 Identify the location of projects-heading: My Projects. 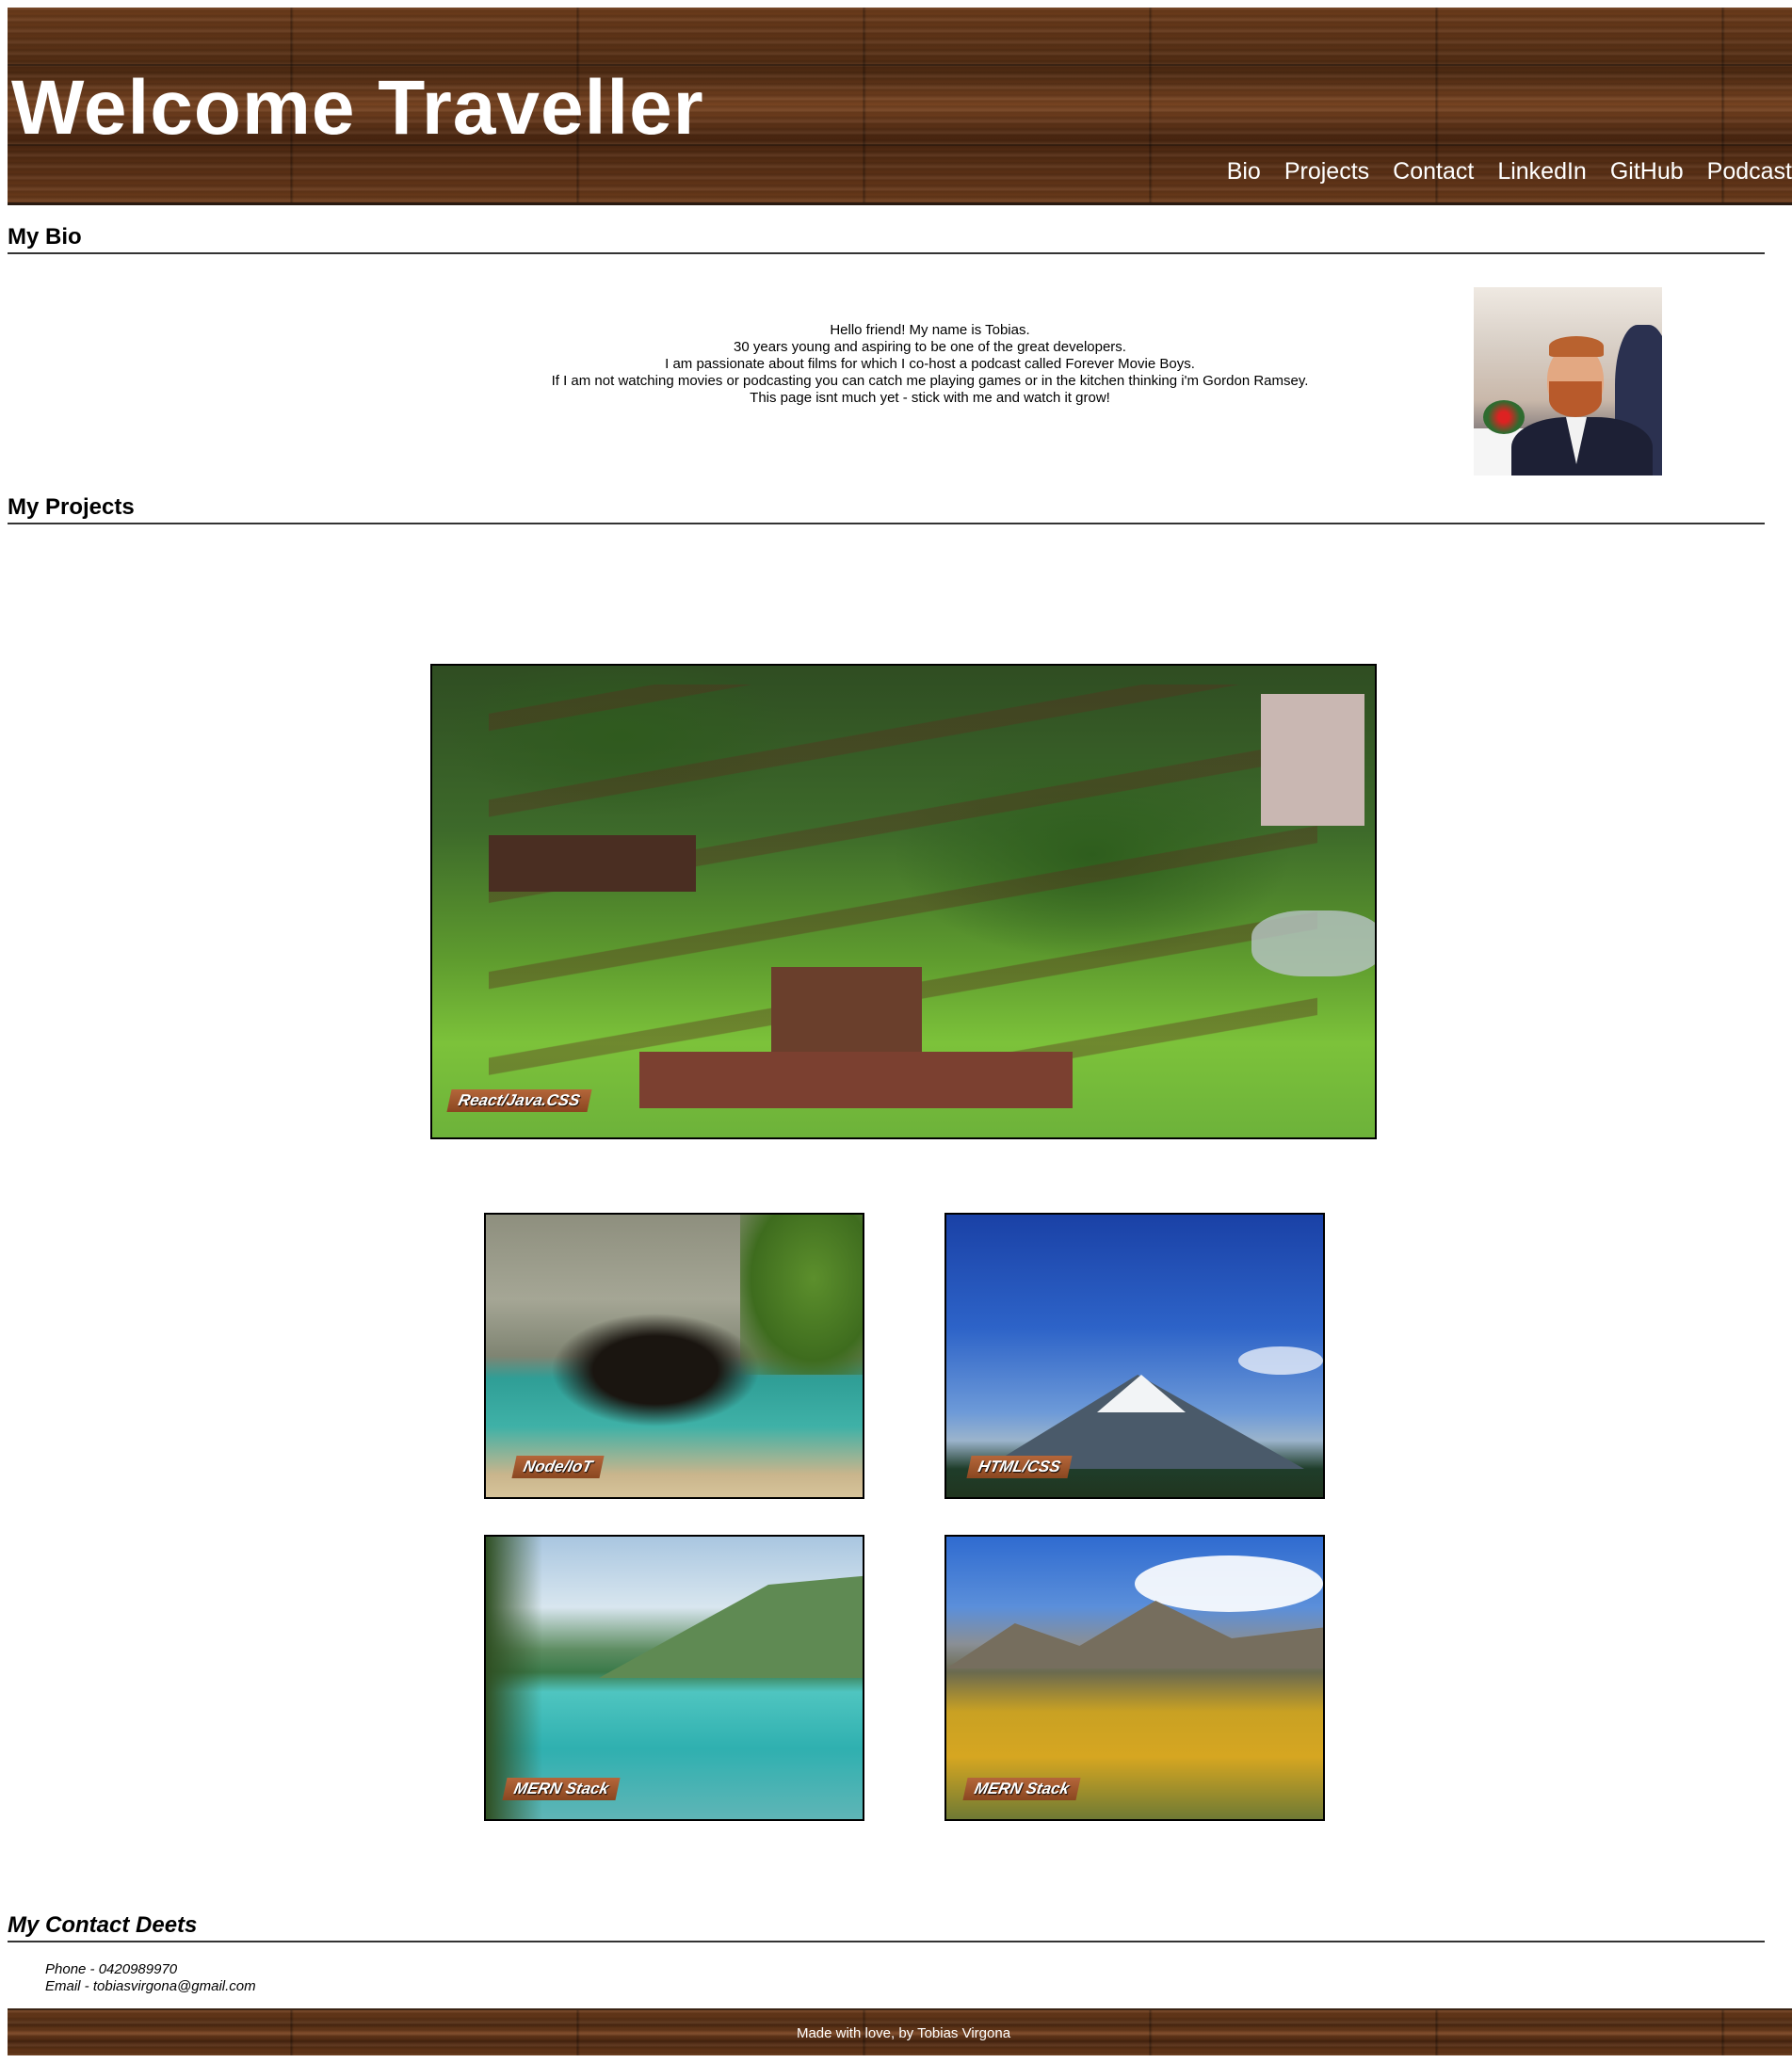
(886, 509).